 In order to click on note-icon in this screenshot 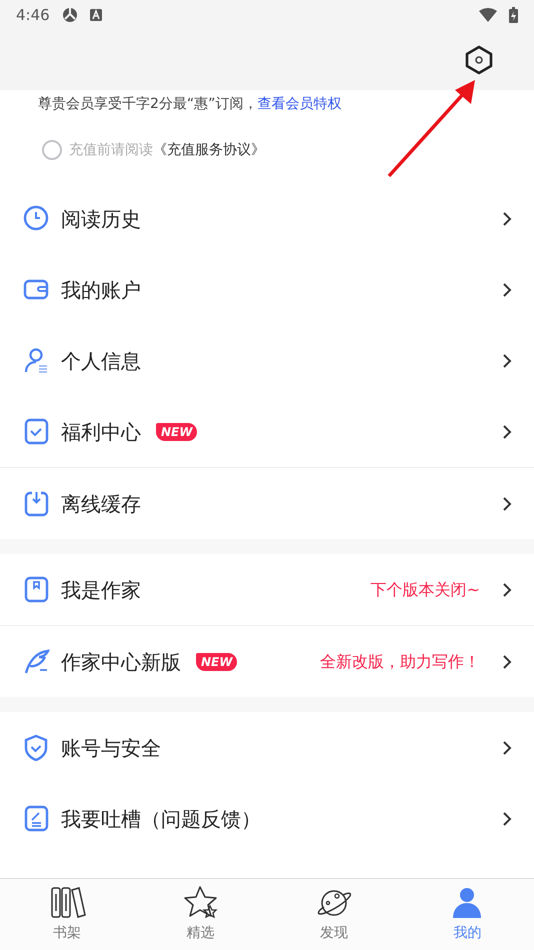, I will do `click(36, 818)`.